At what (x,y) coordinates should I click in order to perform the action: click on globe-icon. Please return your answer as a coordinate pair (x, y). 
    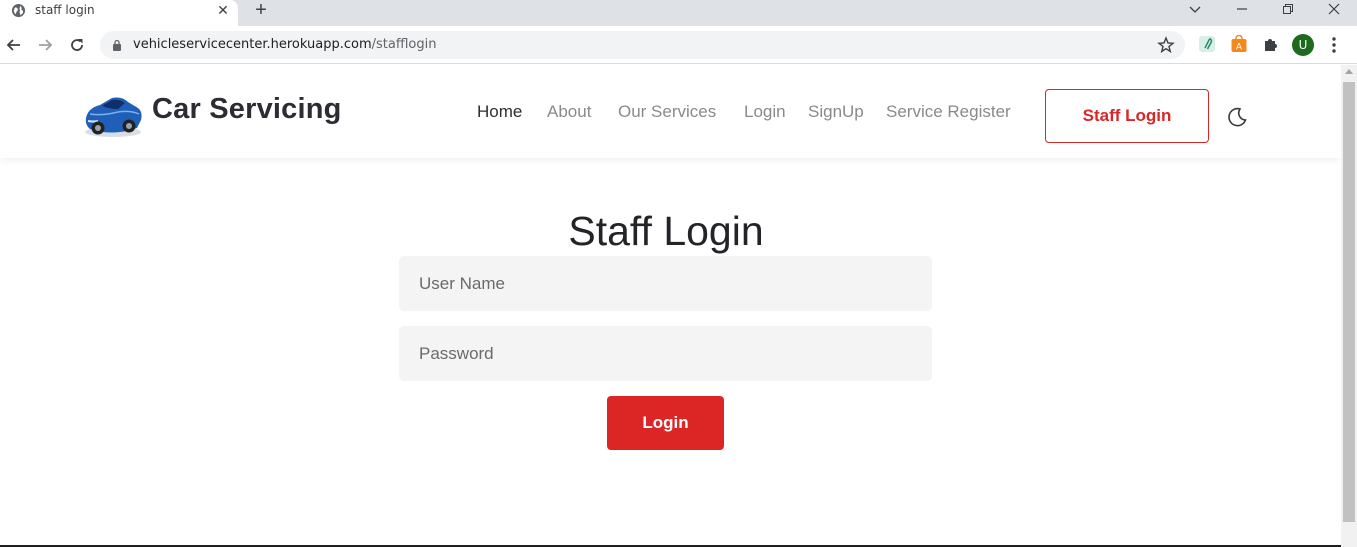
    Looking at the image, I should click on (18, 10).